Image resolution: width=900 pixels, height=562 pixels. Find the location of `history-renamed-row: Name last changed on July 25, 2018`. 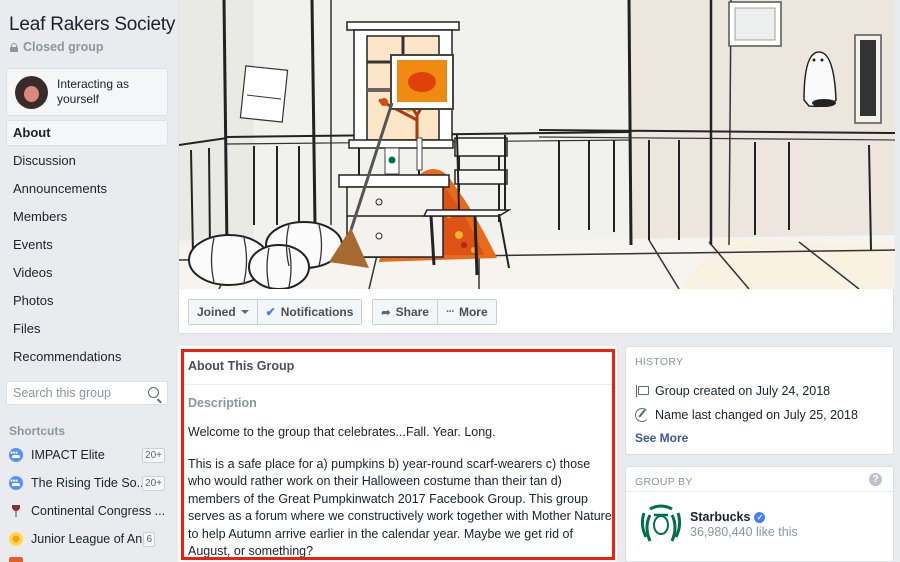

history-renamed-row: Name last changed on July 25, 2018 is located at coordinates (746, 415).